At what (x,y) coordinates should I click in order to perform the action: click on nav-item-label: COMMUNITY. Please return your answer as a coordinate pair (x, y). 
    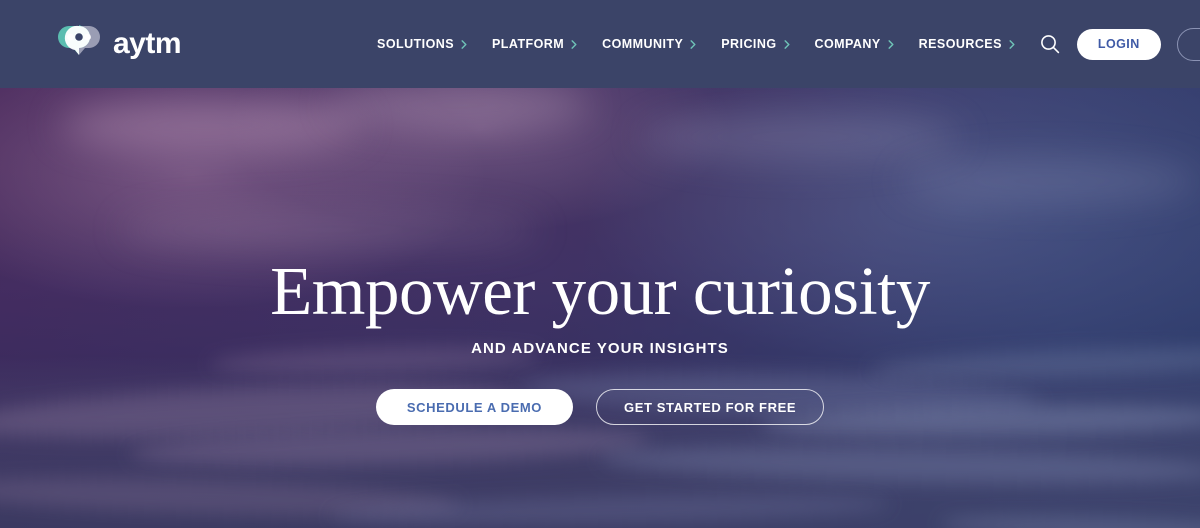
    Looking at the image, I should click on (643, 44).